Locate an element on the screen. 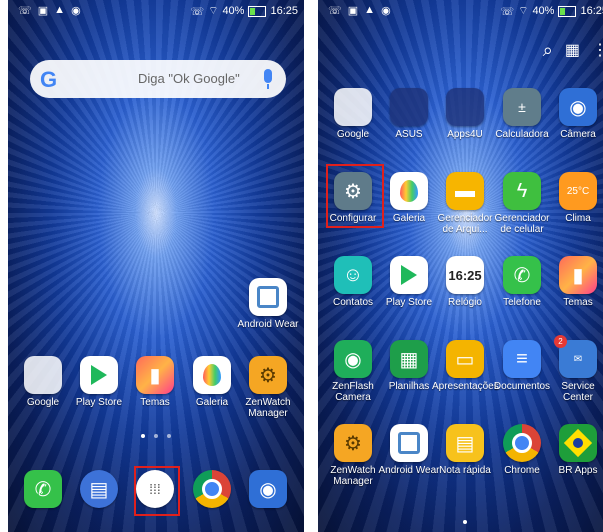  dock-camera: ◉ is located at coordinates (268, 489).